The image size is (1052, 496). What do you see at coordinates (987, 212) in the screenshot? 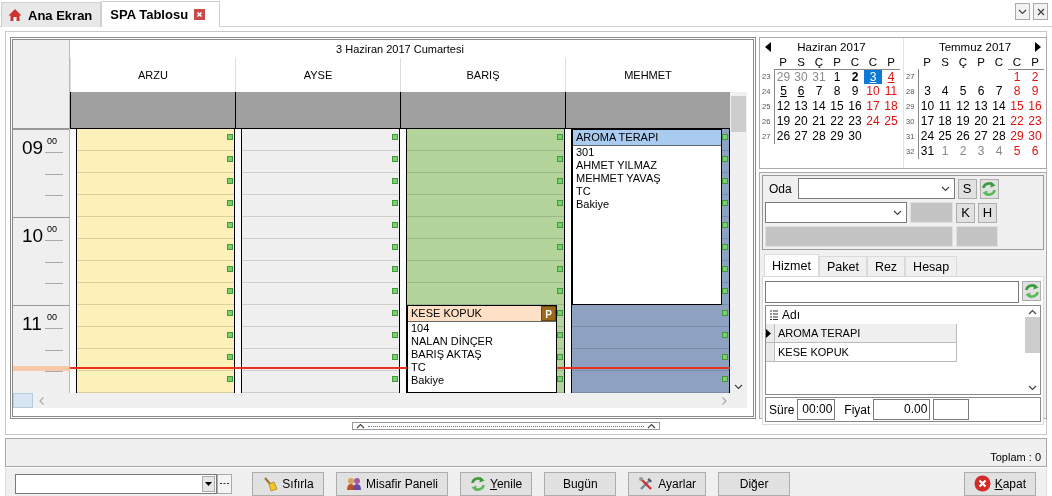
I see `letter-button: H` at bounding box center [987, 212].